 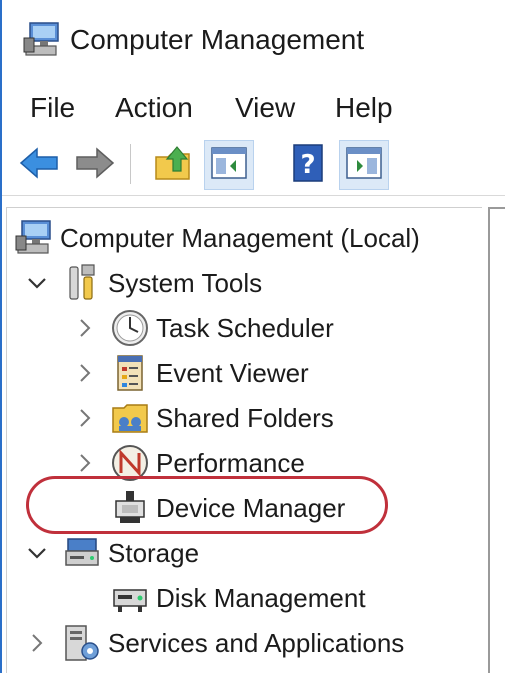 I want to click on tree-node-label: System Tools, so click(x=185, y=282).